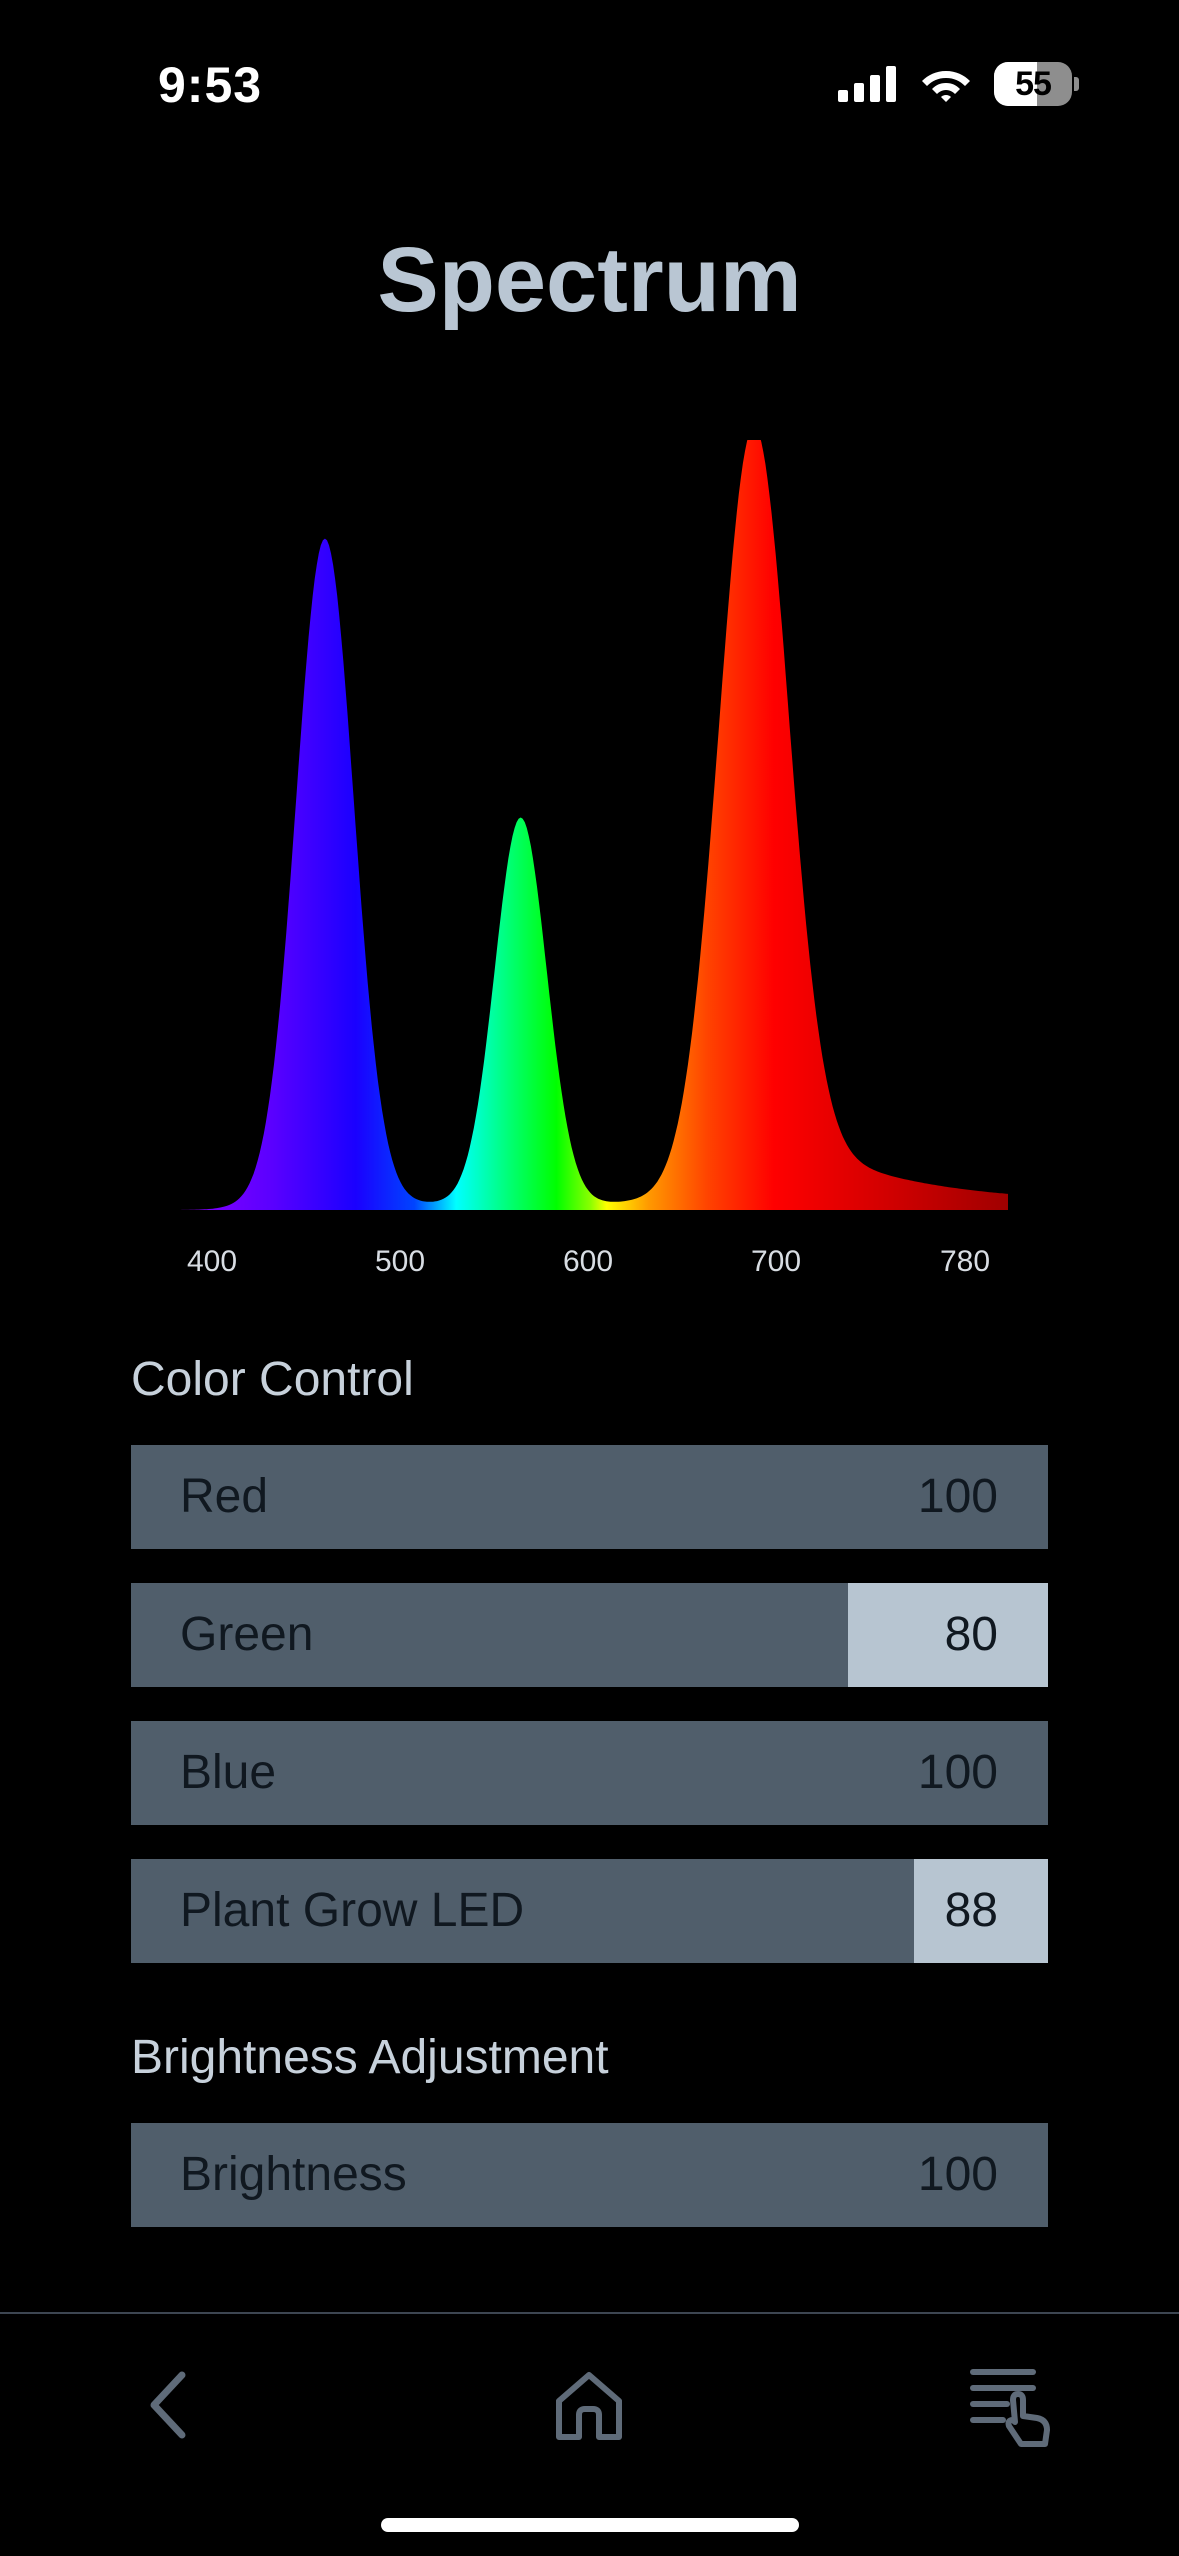 The height and width of the screenshot is (2556, 1179). What do you see at coordinates (589, 1773) in the screenshot?
I see `blue-slider: Blue 100` at bounding box center [589, 1773].